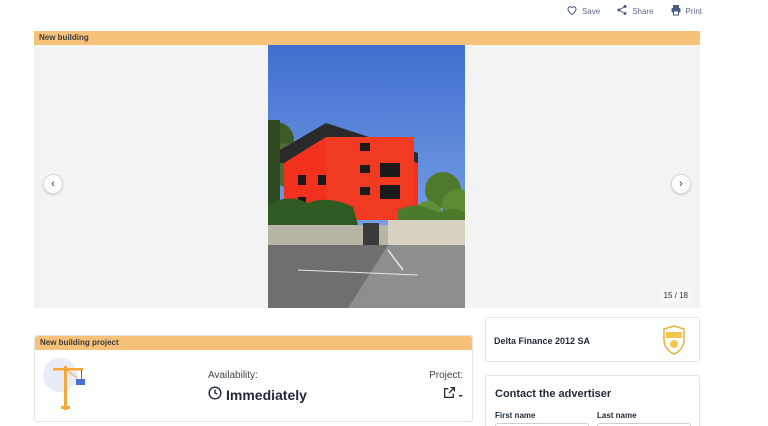 This screenshot has height=426, width=768. I want to click on project-block: Project: -, so click(446, 386).